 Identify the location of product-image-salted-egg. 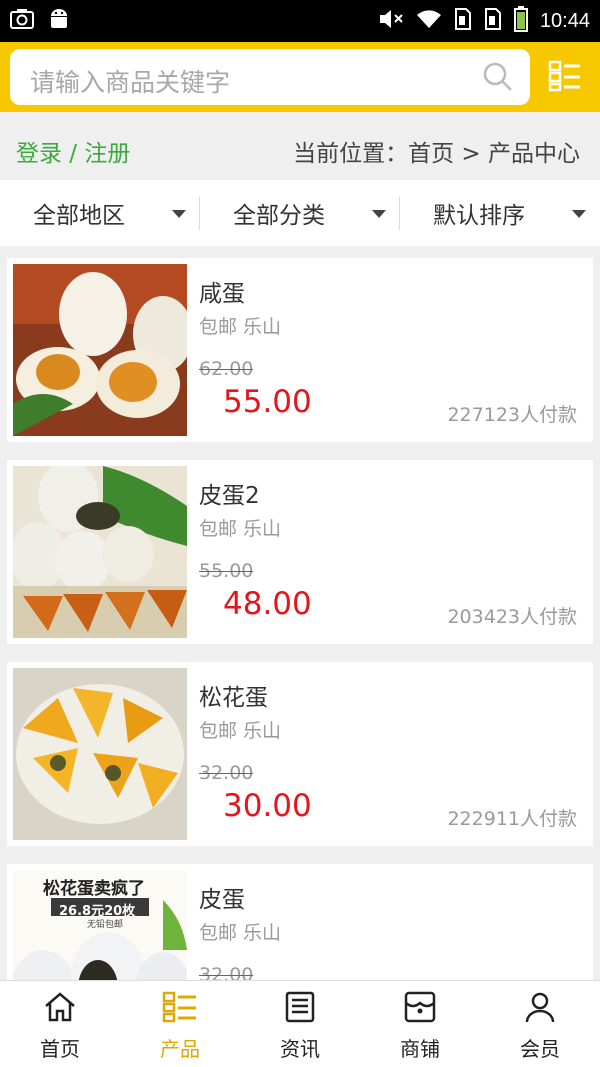
(100, 350).